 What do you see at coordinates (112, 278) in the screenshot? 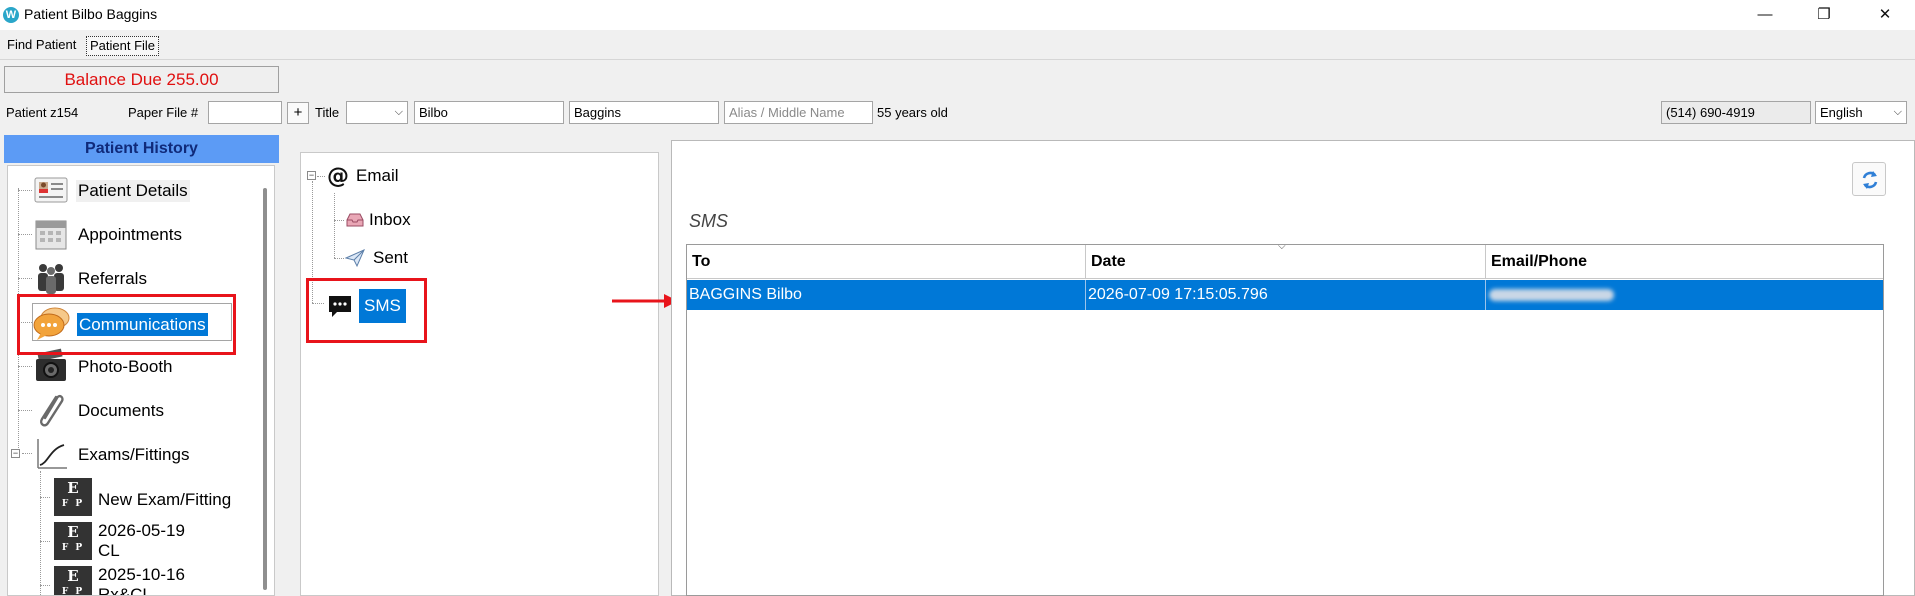
I see `history-item-label: Referrals` at bounding box center [112, 278].